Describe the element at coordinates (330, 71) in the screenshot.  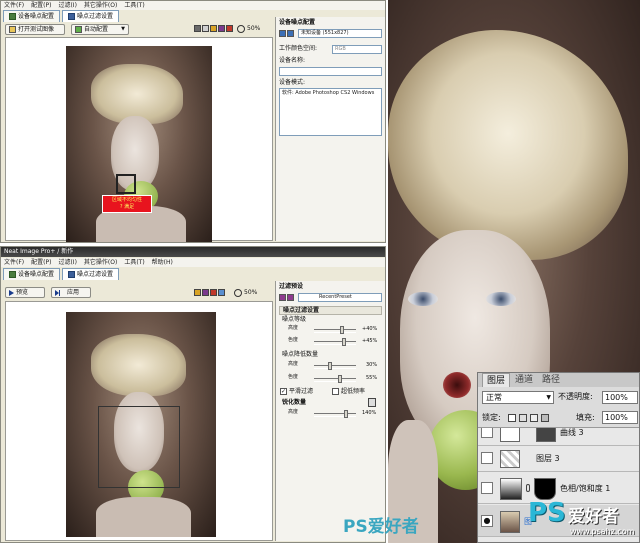
I see `device-name-input` at that location.